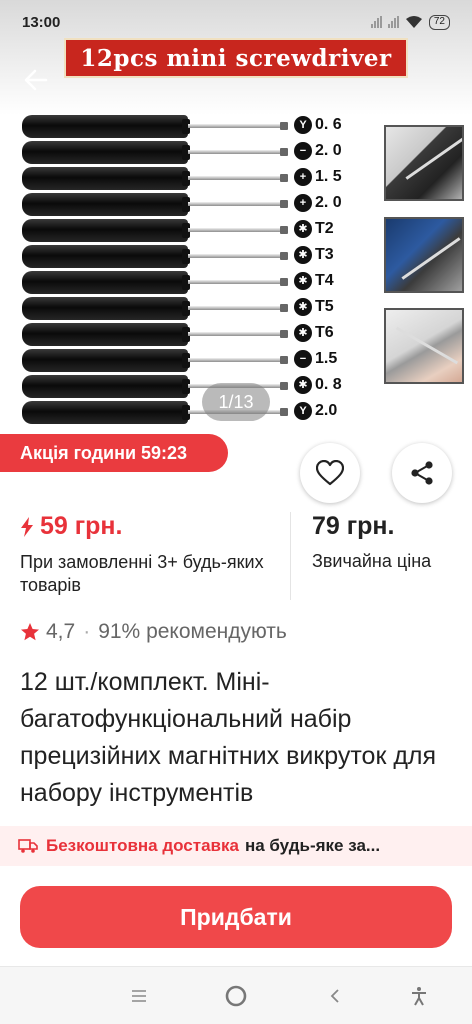 This screenshot has height=1024, width=472. I want to click on screwdriver-label: ✱ 0. 8, so click(318, 385).